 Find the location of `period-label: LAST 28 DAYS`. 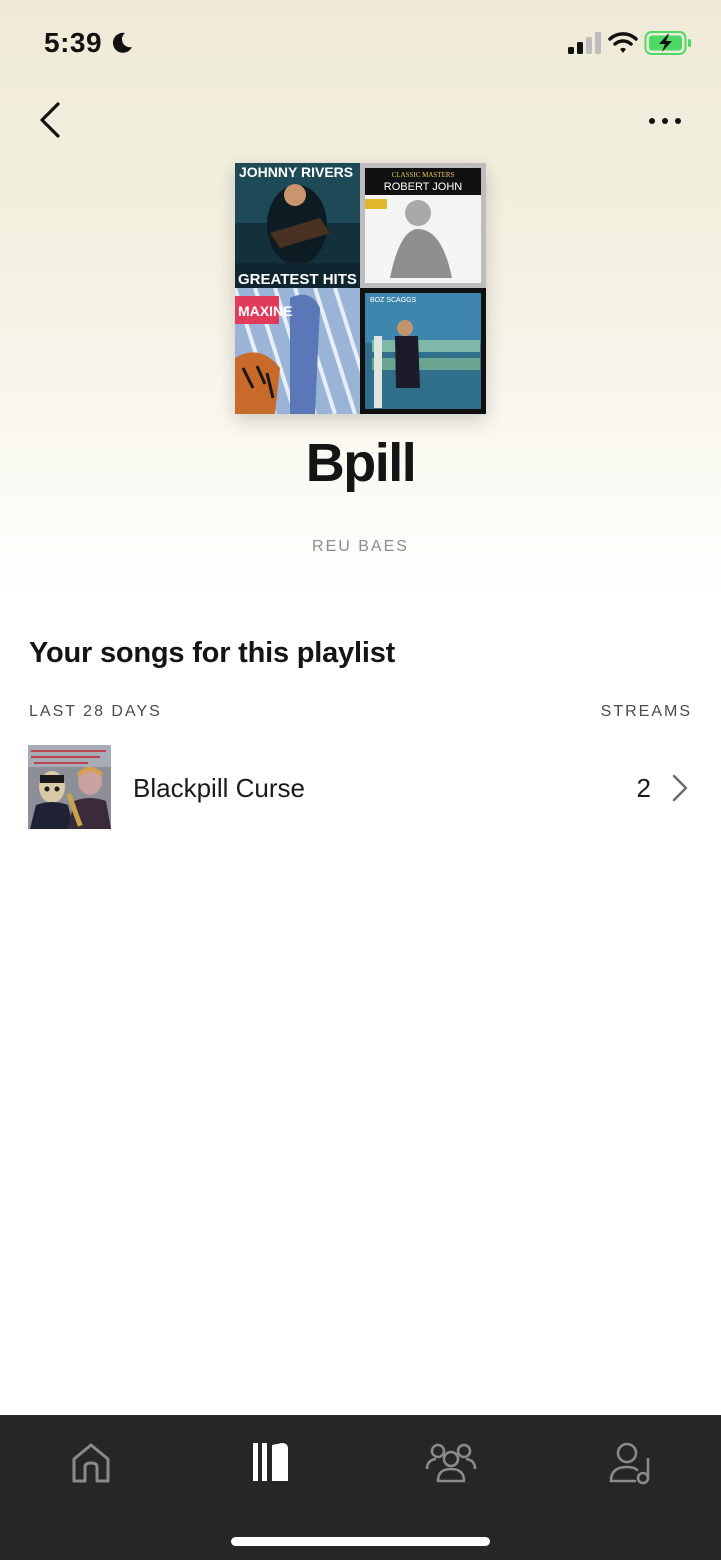

period-label: LAST 28 DAYS is located at coordinates (95, 711).